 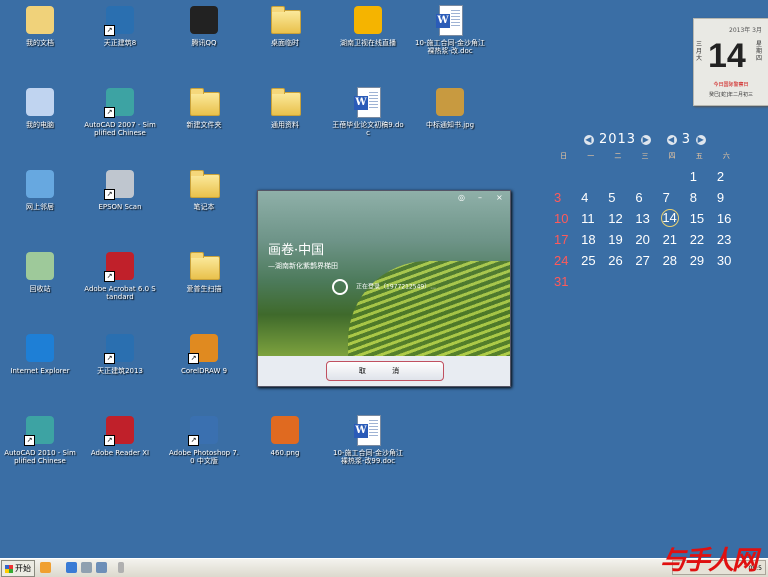 I want to click on day-number: 7, so click(x=666, y=197).